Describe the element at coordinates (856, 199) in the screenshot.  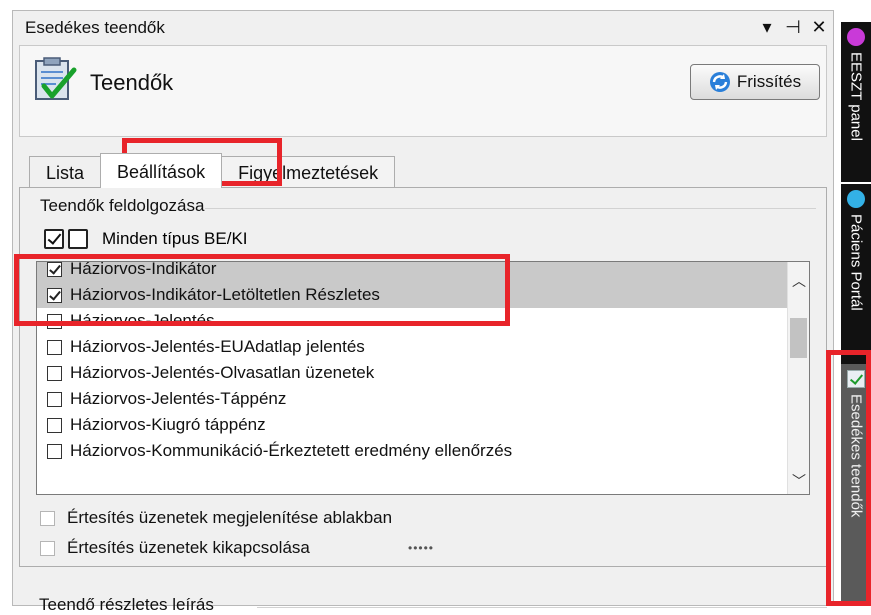
I see `pp-icon` at that location.